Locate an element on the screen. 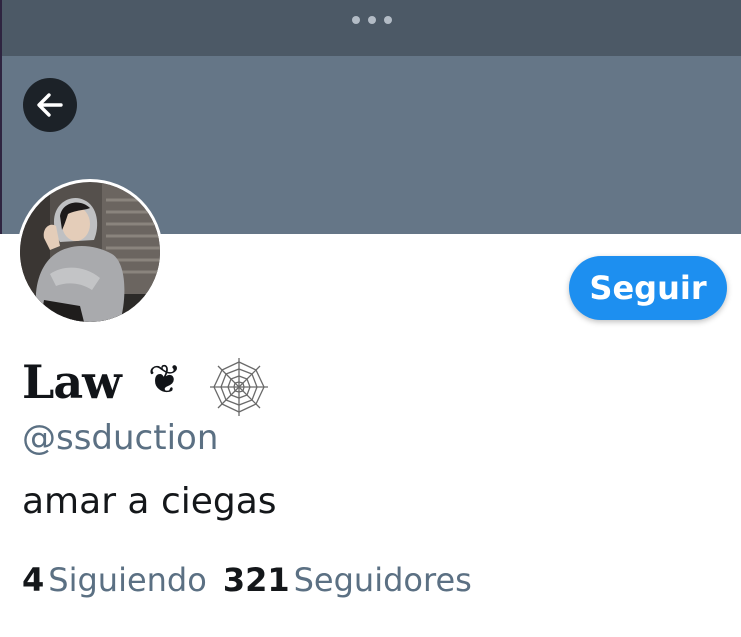  follow-button: Seguir is located at coordinates (648, 288).